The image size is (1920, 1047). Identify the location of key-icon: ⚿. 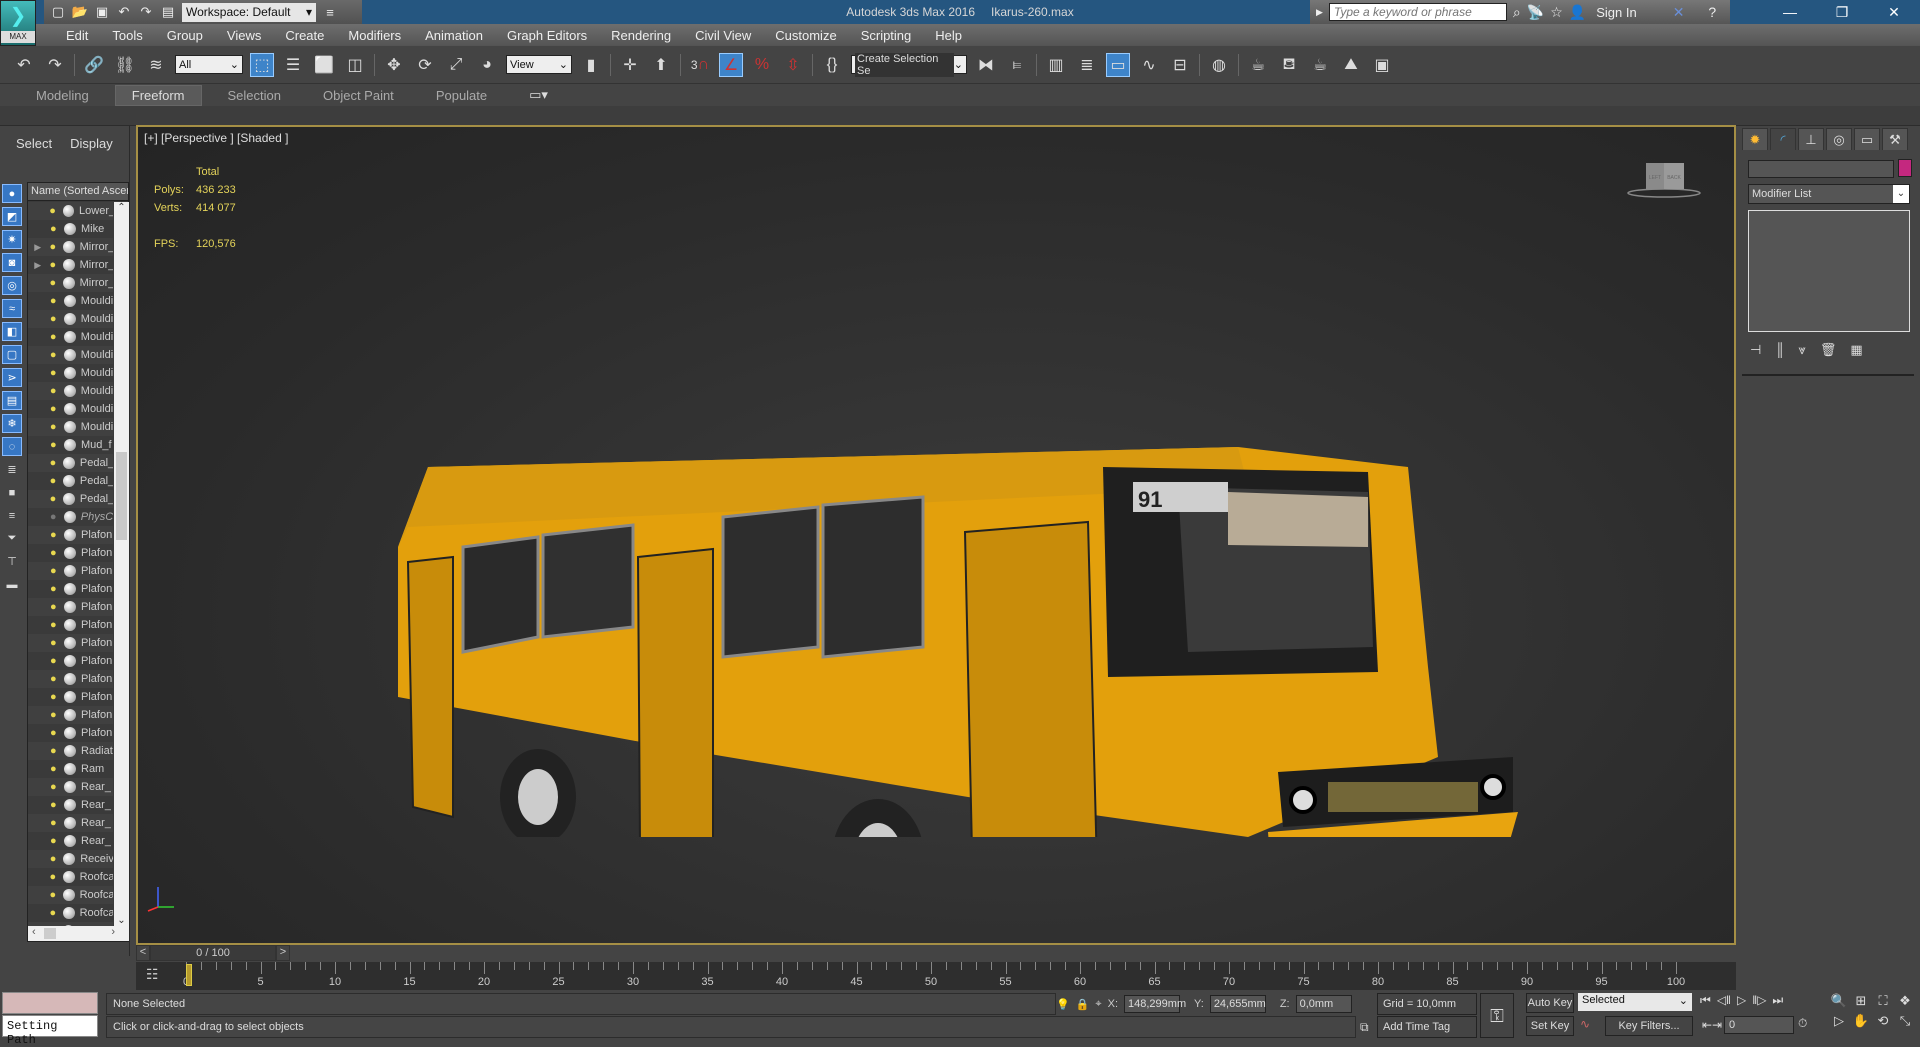
(1497, 1015).